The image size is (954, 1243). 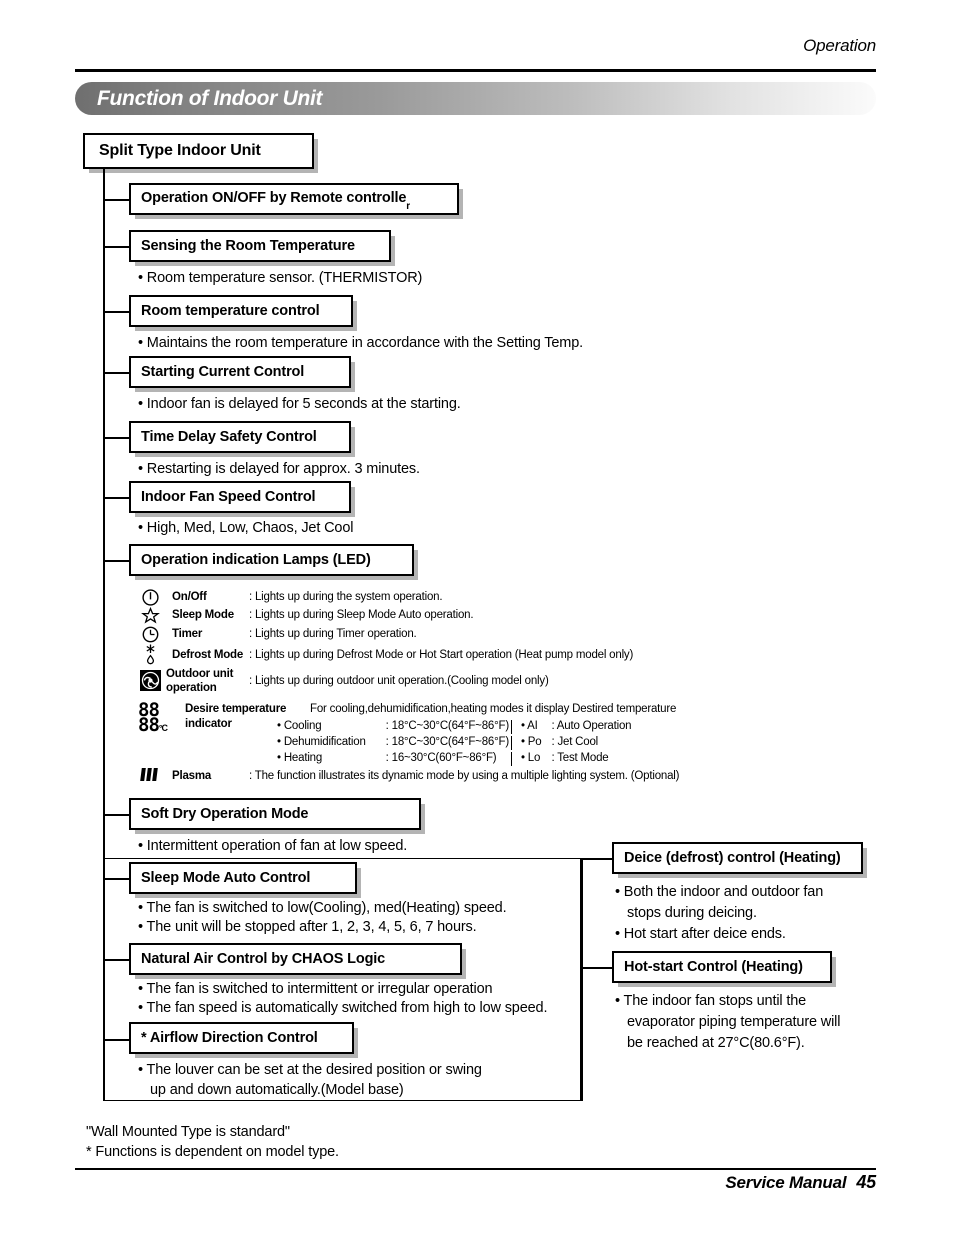 What do you see at coordinates (189, 597) in the screenshot?
I see `led-name-on-off: On/Off` at bounding box center [189, 597].